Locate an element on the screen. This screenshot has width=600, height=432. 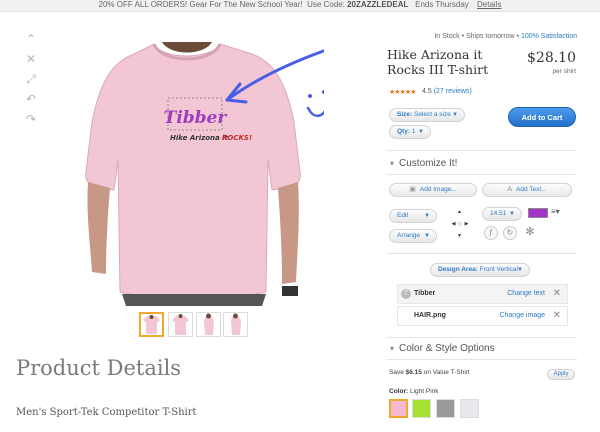
save-offer: Save $6.15 on Value T-Shirt is located at coordinates (429, 372).